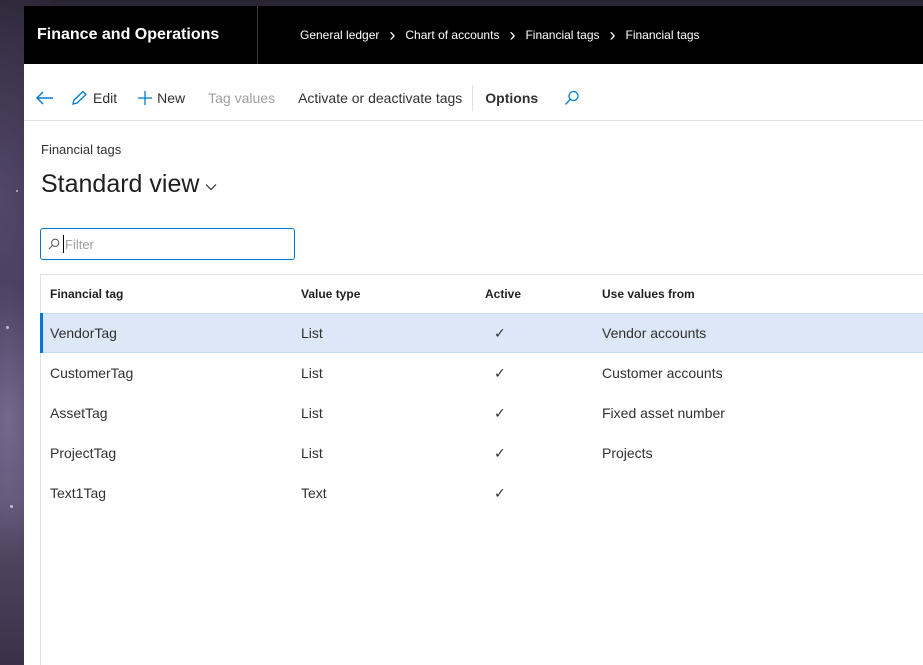  Describe the element at coordinates (339, 35) in the screenshot. I see `breadcrumb-general-ledger: General ledger` at that location.